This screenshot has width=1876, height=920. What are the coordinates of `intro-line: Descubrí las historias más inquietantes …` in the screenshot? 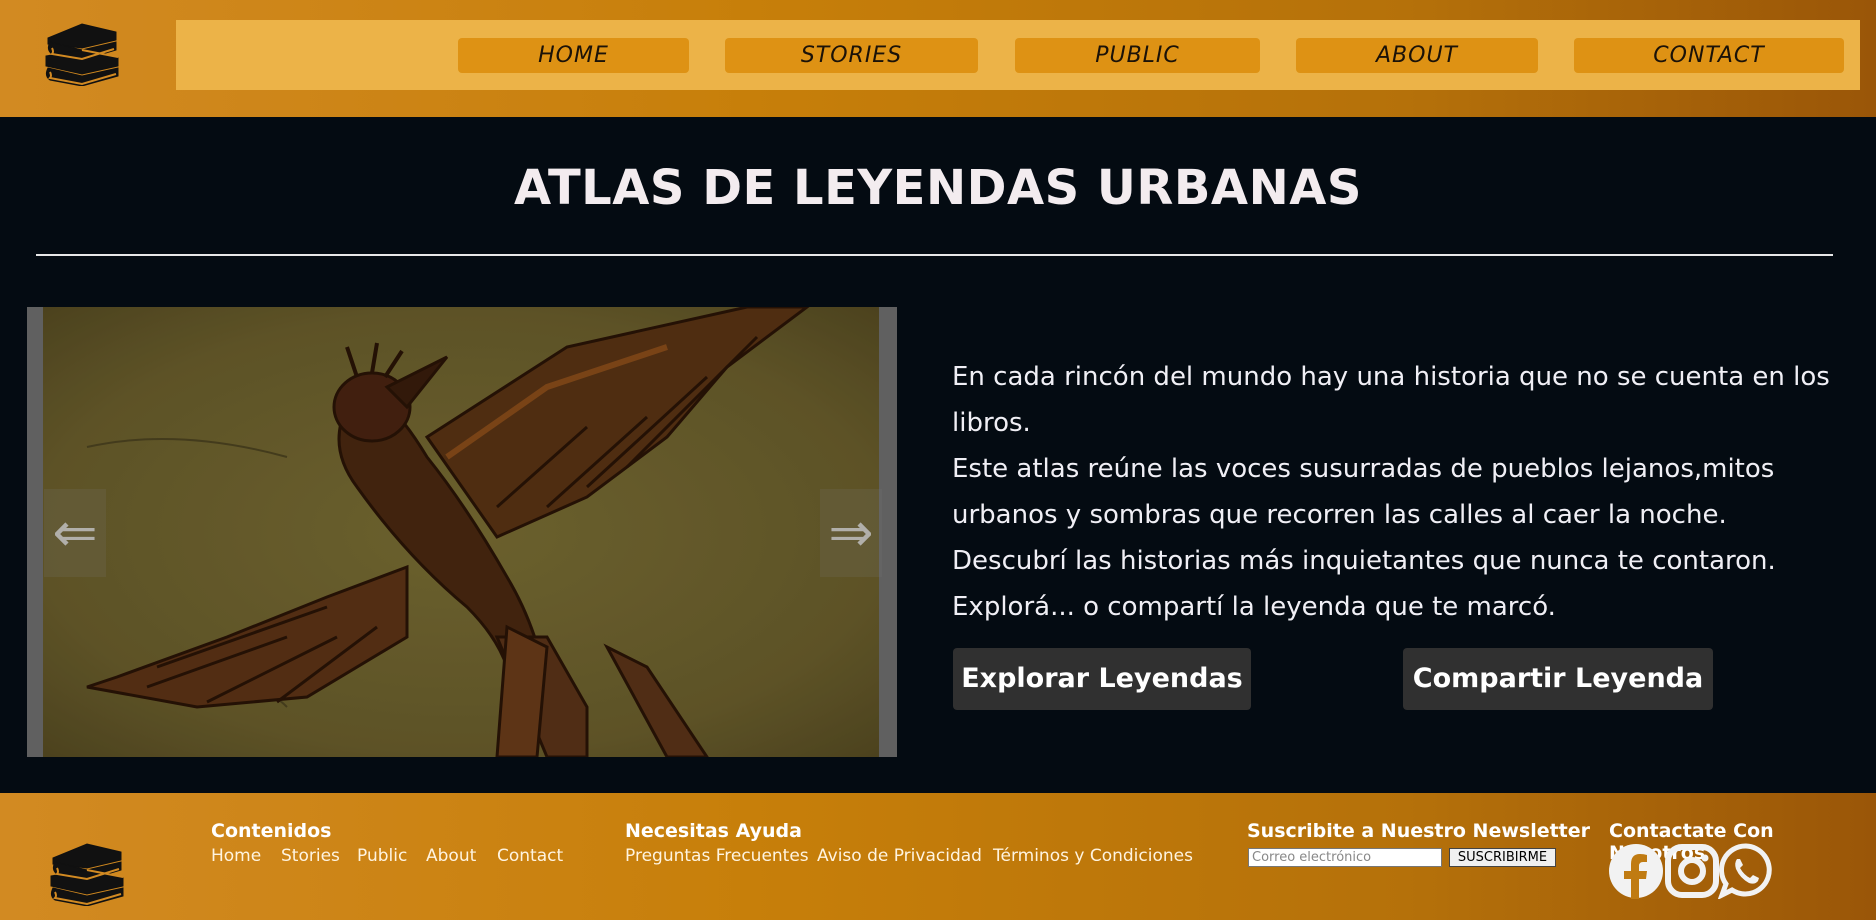 It's located at (1364, 561).